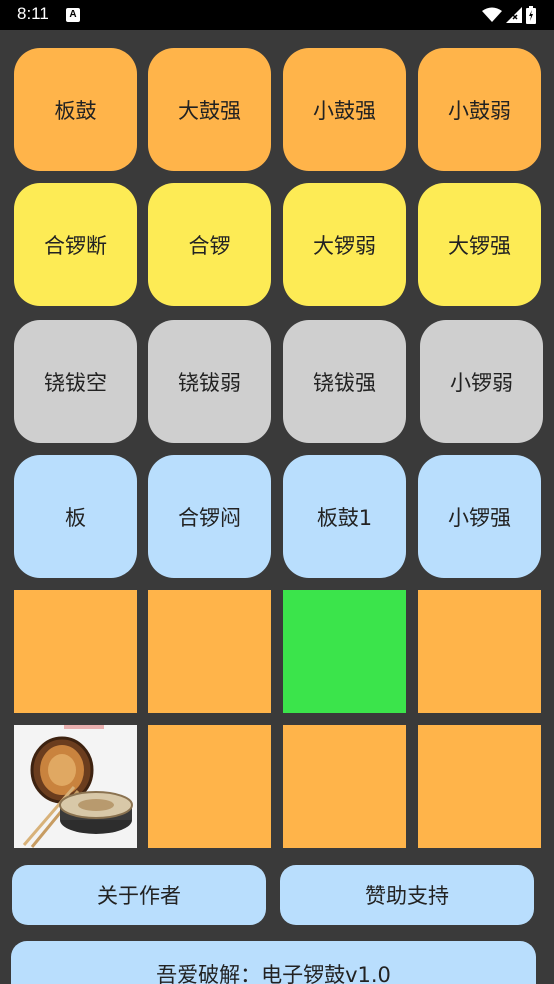  What do you see at coordinates (344, 651) in the screenshot?
I see `tile-green-active` at bounding box center [344, 651].